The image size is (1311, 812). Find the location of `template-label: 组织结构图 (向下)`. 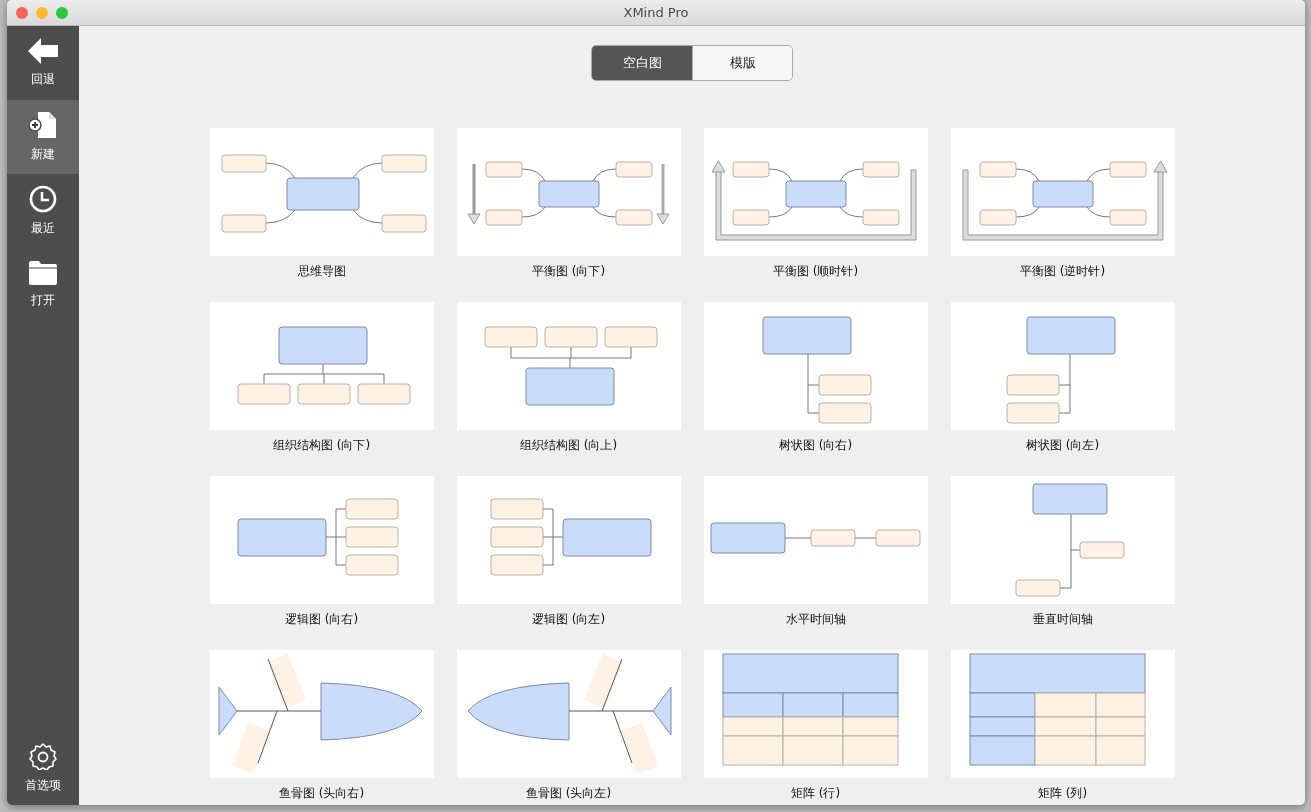

template-label: 组织结构图 (向下) is located at coordinates (321, 445).